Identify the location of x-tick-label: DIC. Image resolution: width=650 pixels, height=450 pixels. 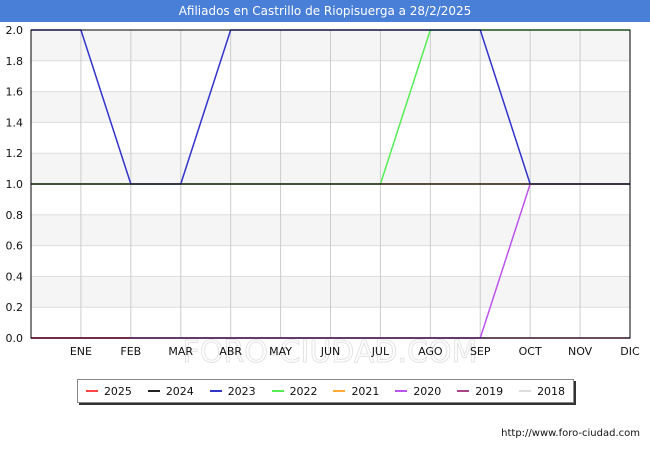
(630, 351).